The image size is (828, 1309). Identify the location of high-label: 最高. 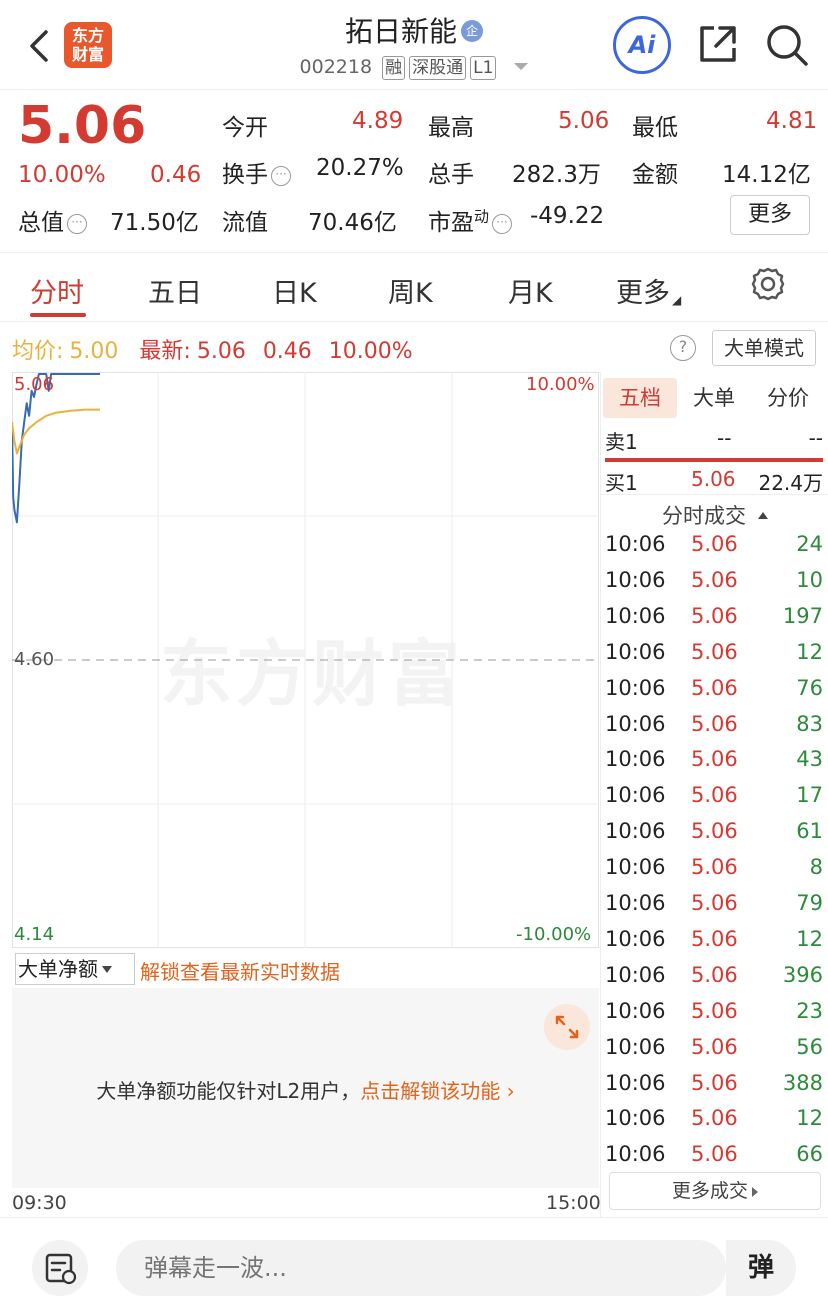
(451, 128).